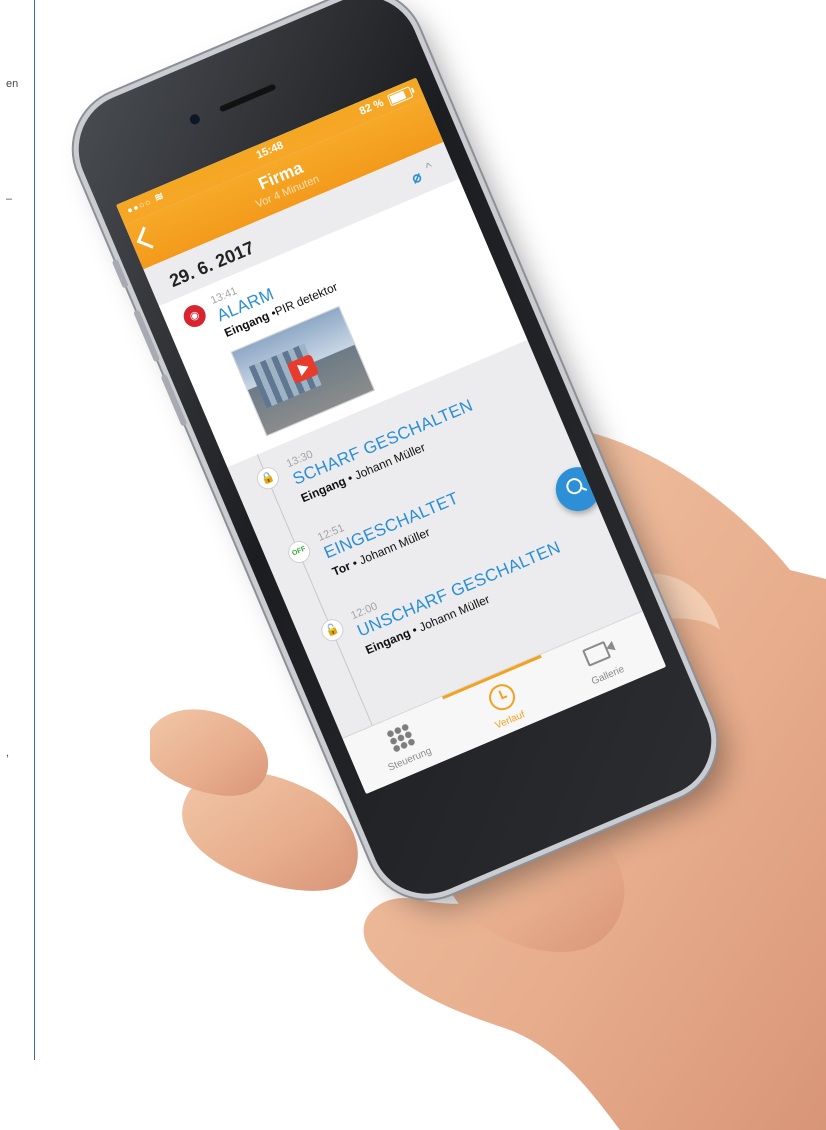  What do you see at coordinates (299, 552) in the screenshot?
I see `off-badge-icon: OFF` at bounding box center [299, 552].